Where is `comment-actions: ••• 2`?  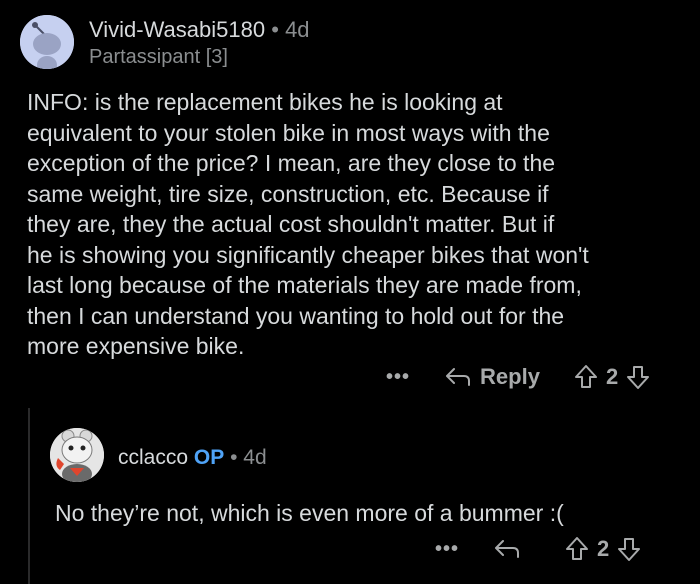 comment-actions: ••• 2 is located at coordinates (538, 549).